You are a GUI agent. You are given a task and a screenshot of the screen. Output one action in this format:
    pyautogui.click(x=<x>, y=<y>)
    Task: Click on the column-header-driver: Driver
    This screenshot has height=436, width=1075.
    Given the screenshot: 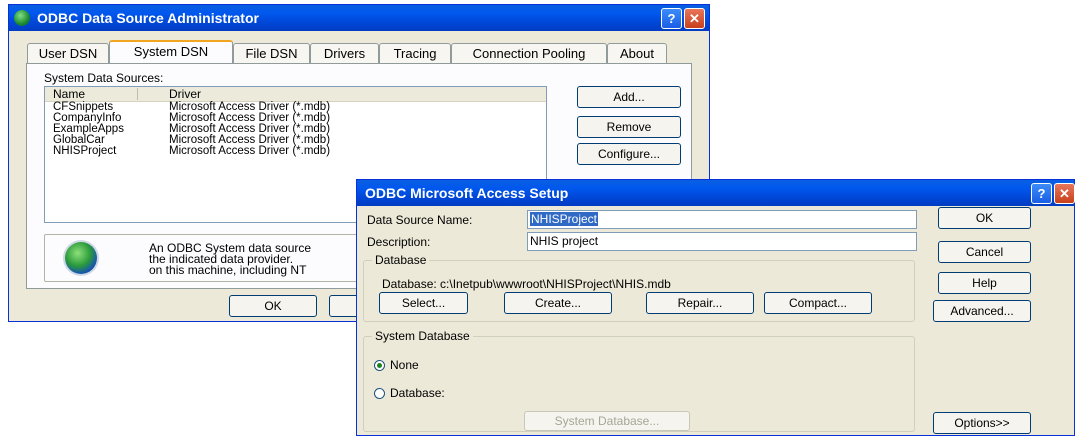 What is the action you would take?
    pyautogui.click(x=185, y=94)
    